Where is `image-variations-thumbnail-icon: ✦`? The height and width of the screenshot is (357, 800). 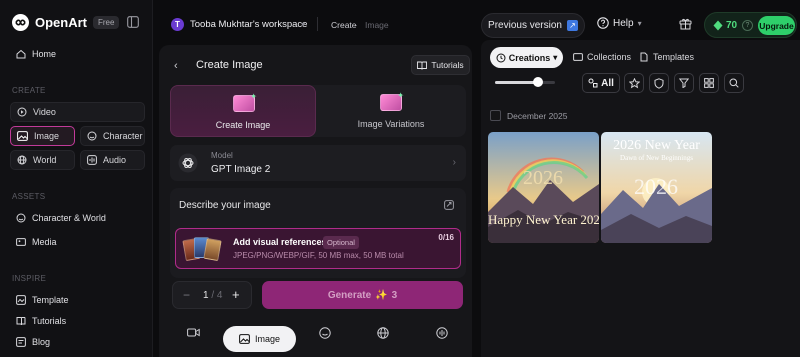
image-variations-thumbnail-icon: ✦ is located at coordinates (392, 101).